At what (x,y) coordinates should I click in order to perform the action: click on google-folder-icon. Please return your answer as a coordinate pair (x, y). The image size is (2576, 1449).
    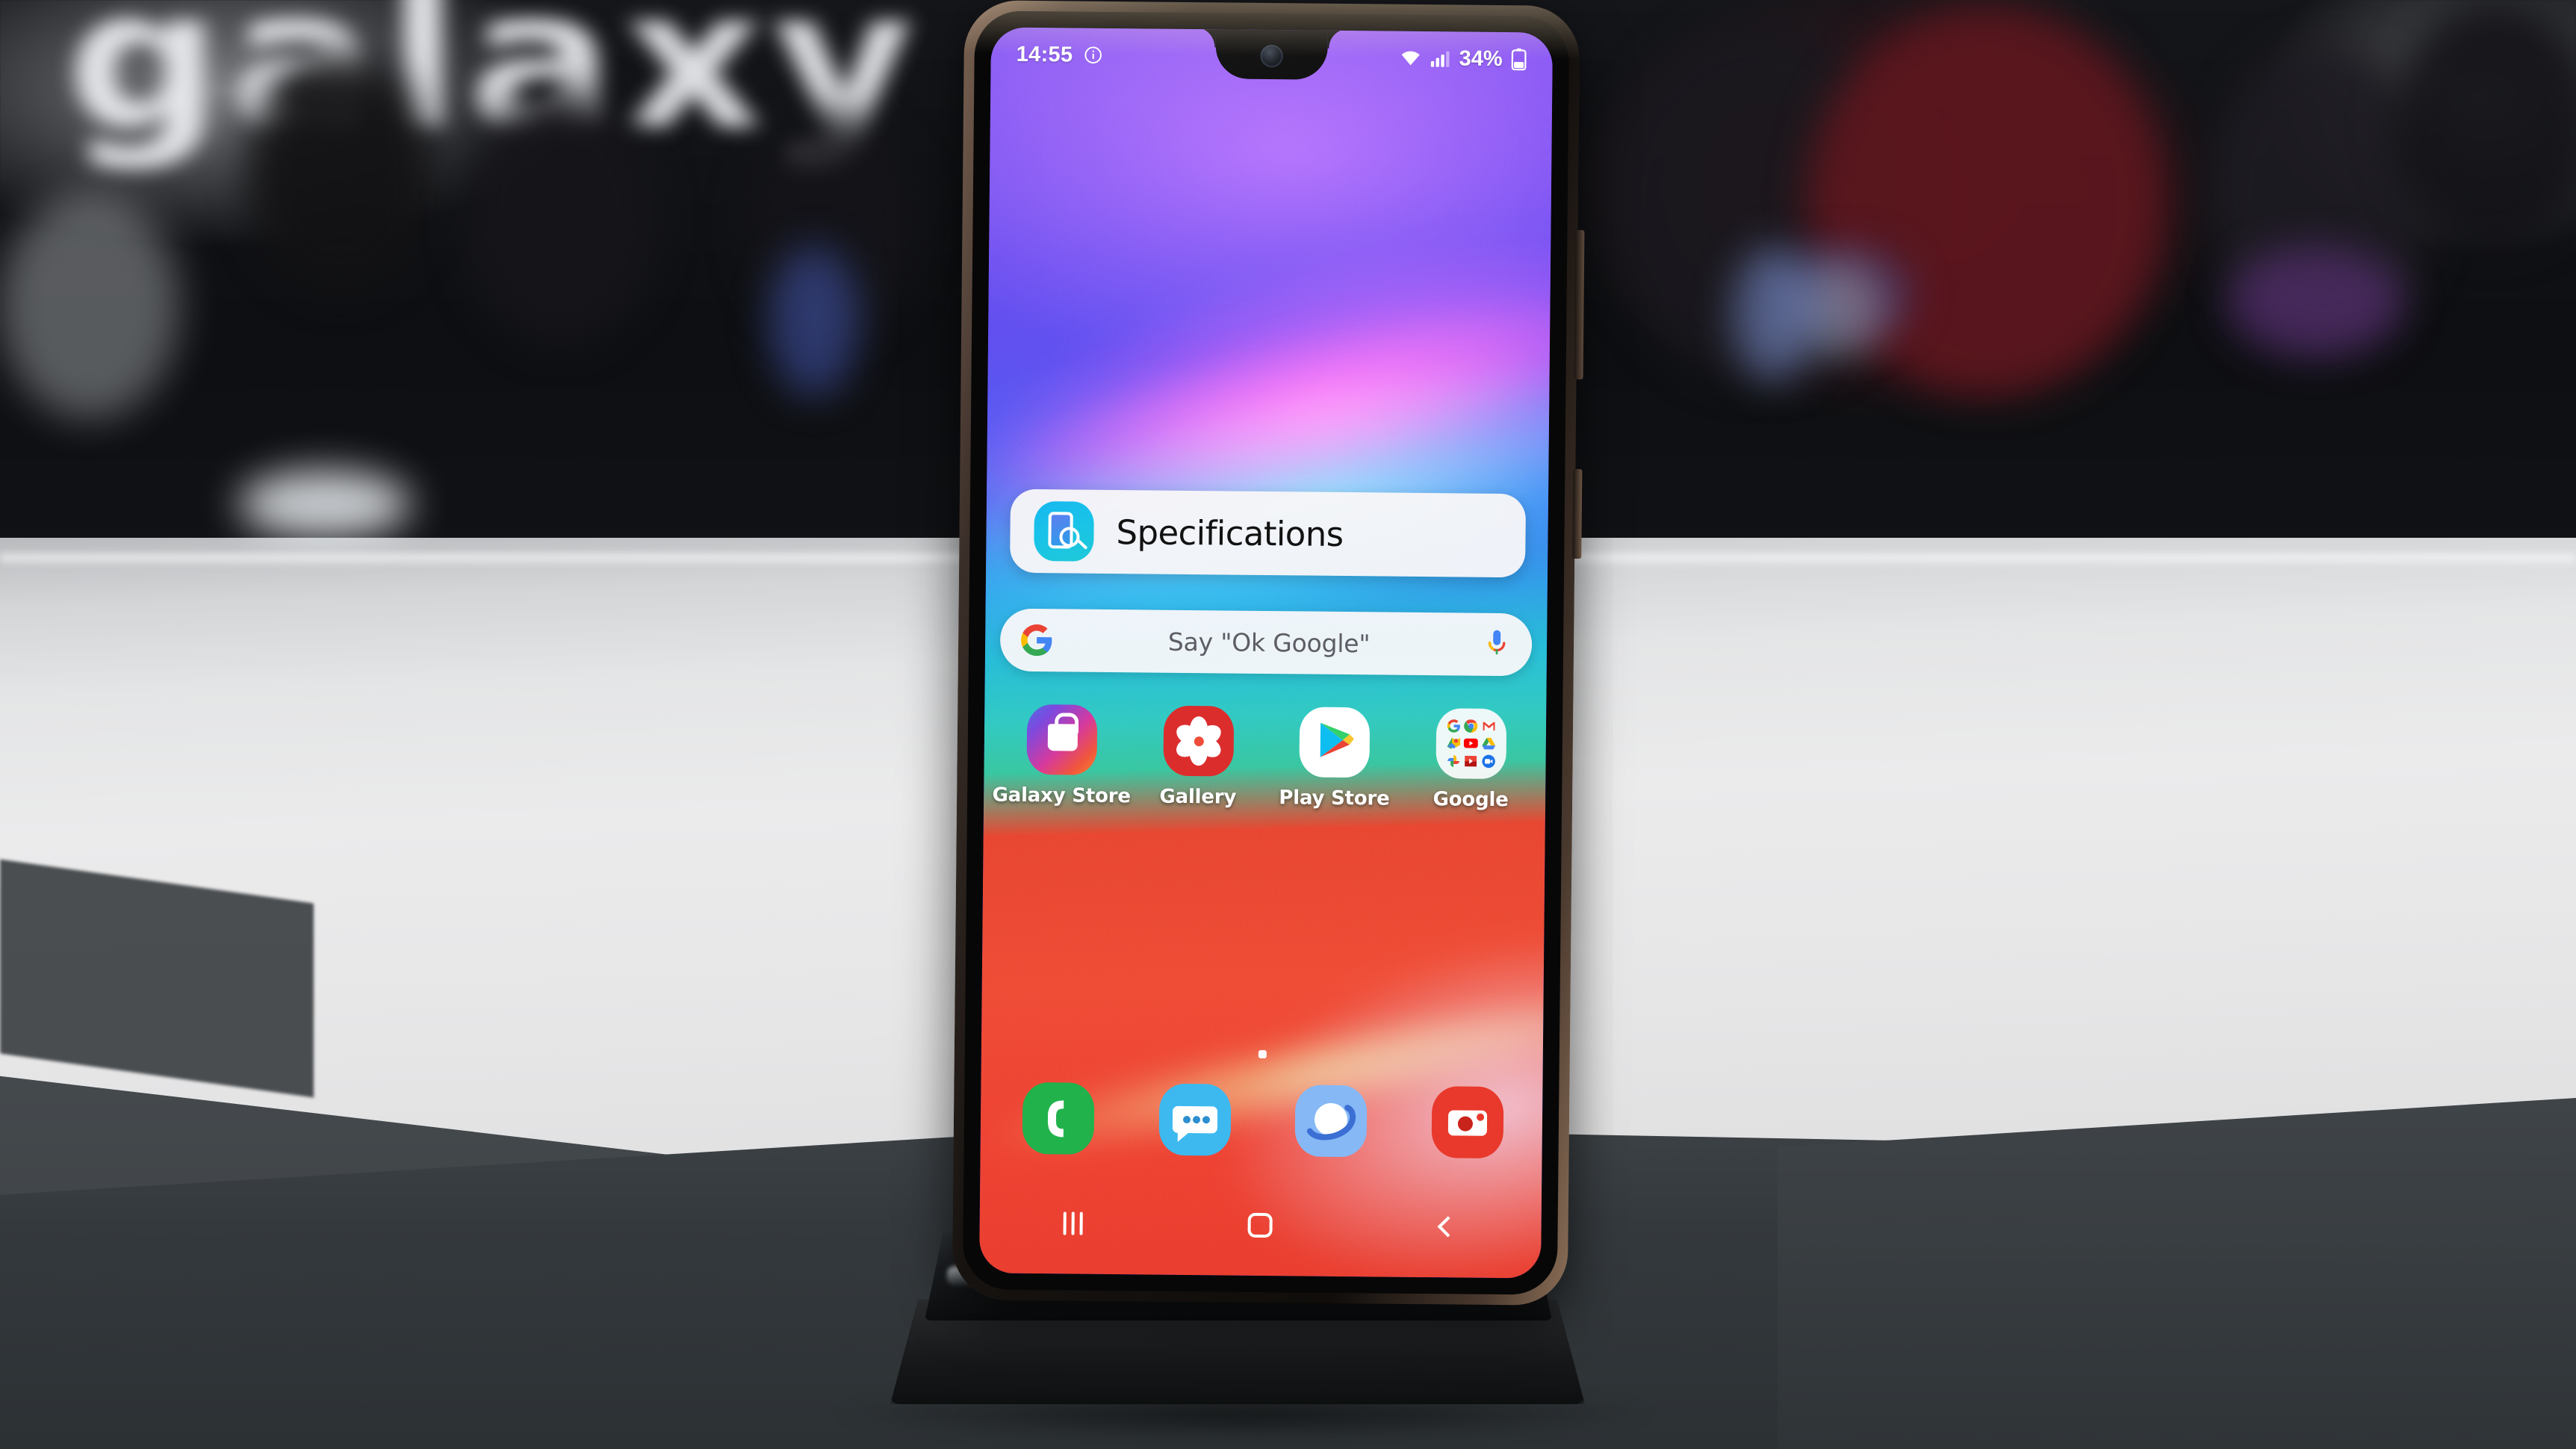
    Looking at the image, I should click on (1471, 744).